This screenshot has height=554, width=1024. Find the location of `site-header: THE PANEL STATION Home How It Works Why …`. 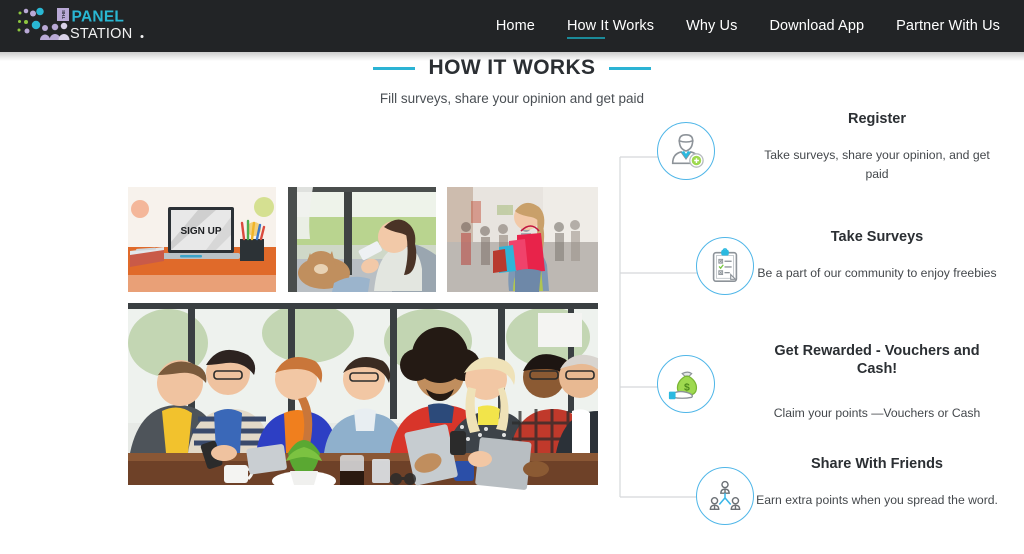

site-header: THE PANEL STATION Home How It Works Why … is located at coordinates (512, 26).